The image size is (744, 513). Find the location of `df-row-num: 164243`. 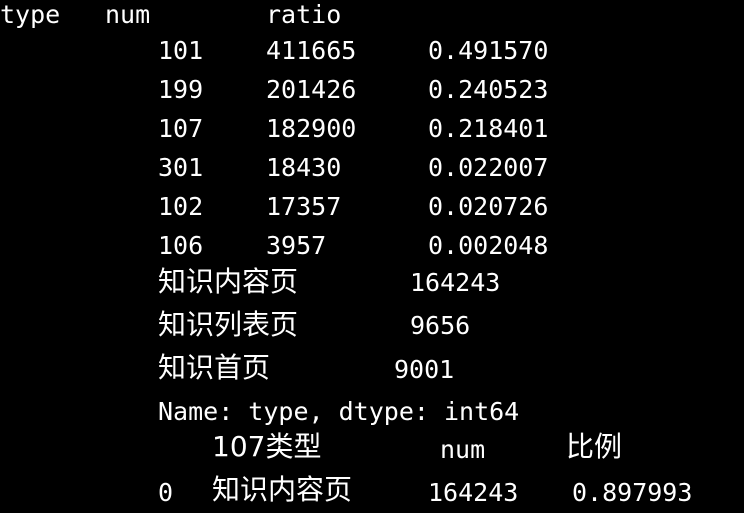

df-row-num: 164243 is located at coordinates (473, 492).